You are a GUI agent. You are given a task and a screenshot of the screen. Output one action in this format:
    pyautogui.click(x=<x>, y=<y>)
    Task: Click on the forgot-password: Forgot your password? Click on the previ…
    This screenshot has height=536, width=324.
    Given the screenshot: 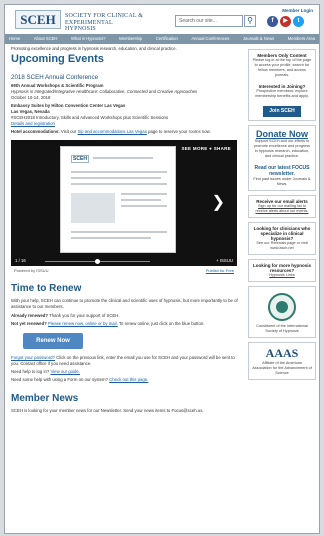 What is the action you would take?
    pyautogui.click(x=123, y=360)
    